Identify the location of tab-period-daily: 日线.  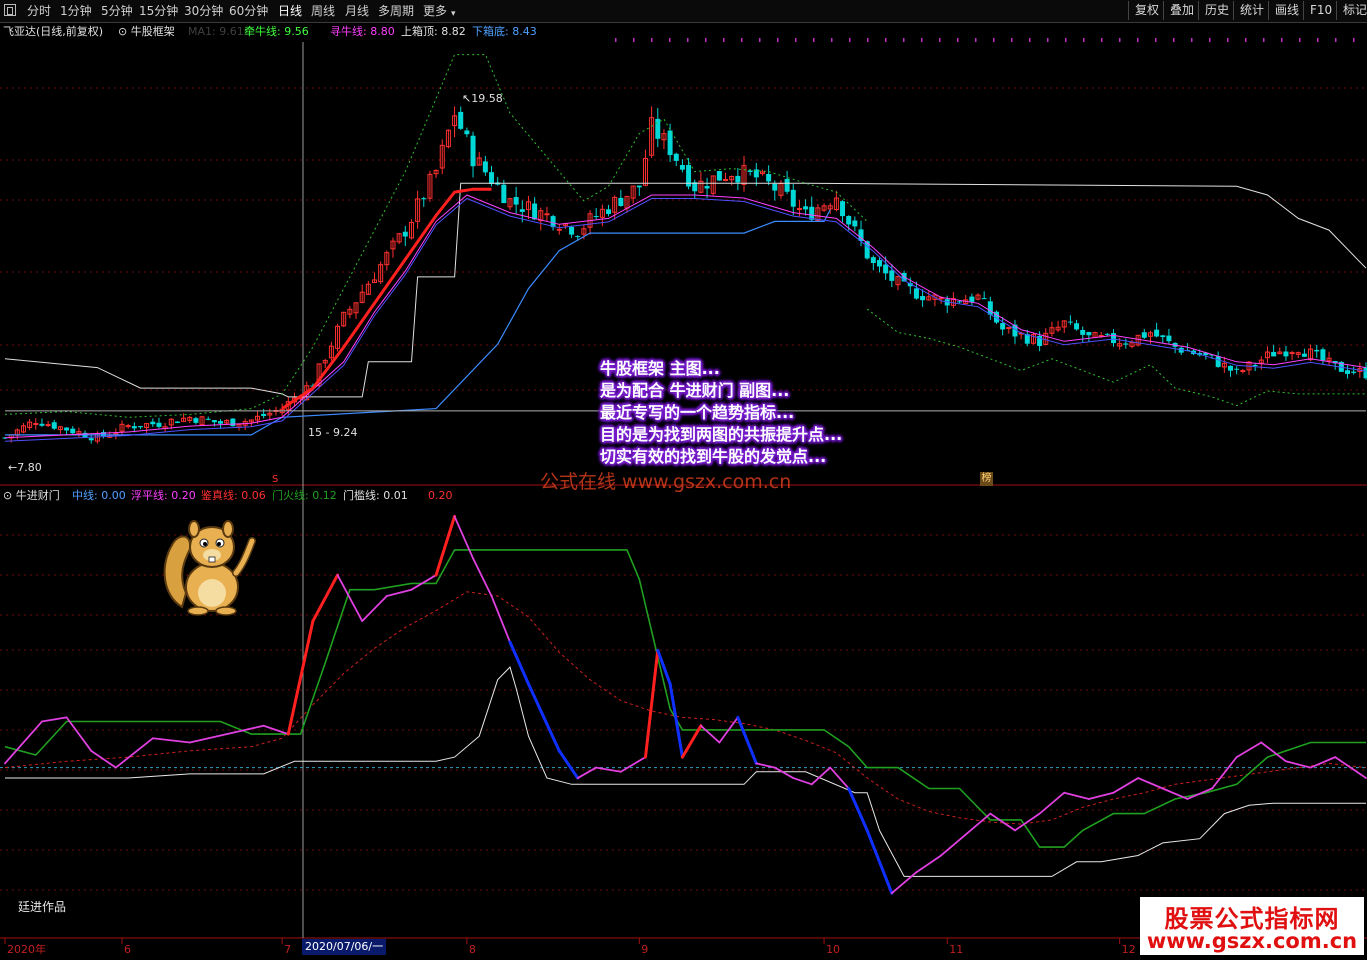
(290, 11).